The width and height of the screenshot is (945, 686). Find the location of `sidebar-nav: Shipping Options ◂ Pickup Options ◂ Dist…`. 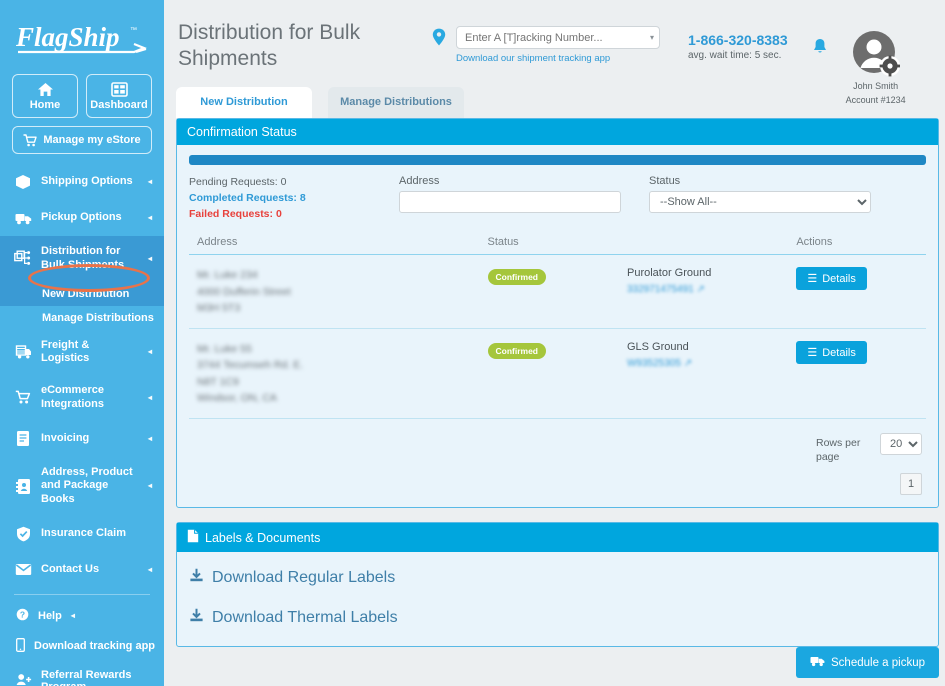

sidebar-nav: Shipping Options ◂ Pickup Options ◂ Dist… is located at coordinates (82, 425).